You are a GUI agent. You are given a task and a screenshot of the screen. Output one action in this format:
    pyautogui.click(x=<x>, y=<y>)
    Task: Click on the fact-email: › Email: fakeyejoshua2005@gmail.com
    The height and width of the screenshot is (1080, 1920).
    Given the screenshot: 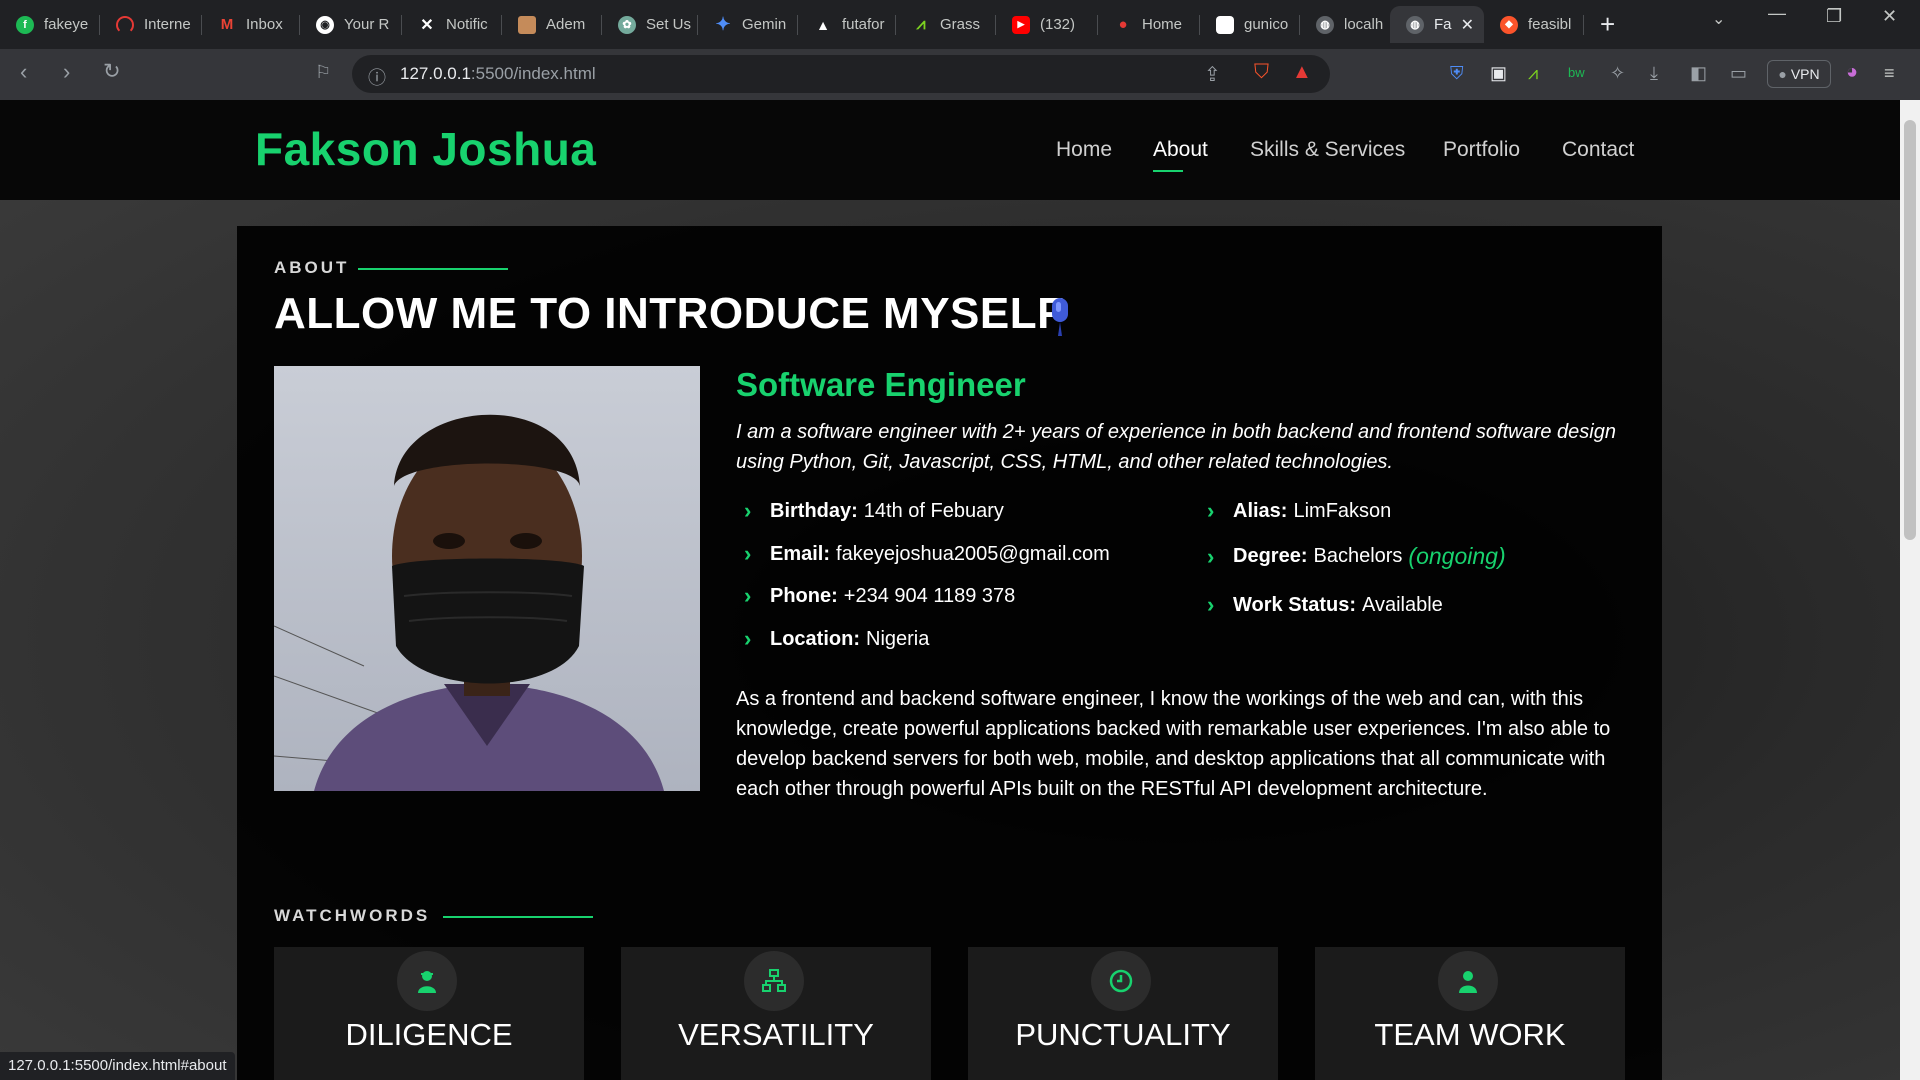 What is the action you would take?
    pyautogui.click(x=927, y=553)
    